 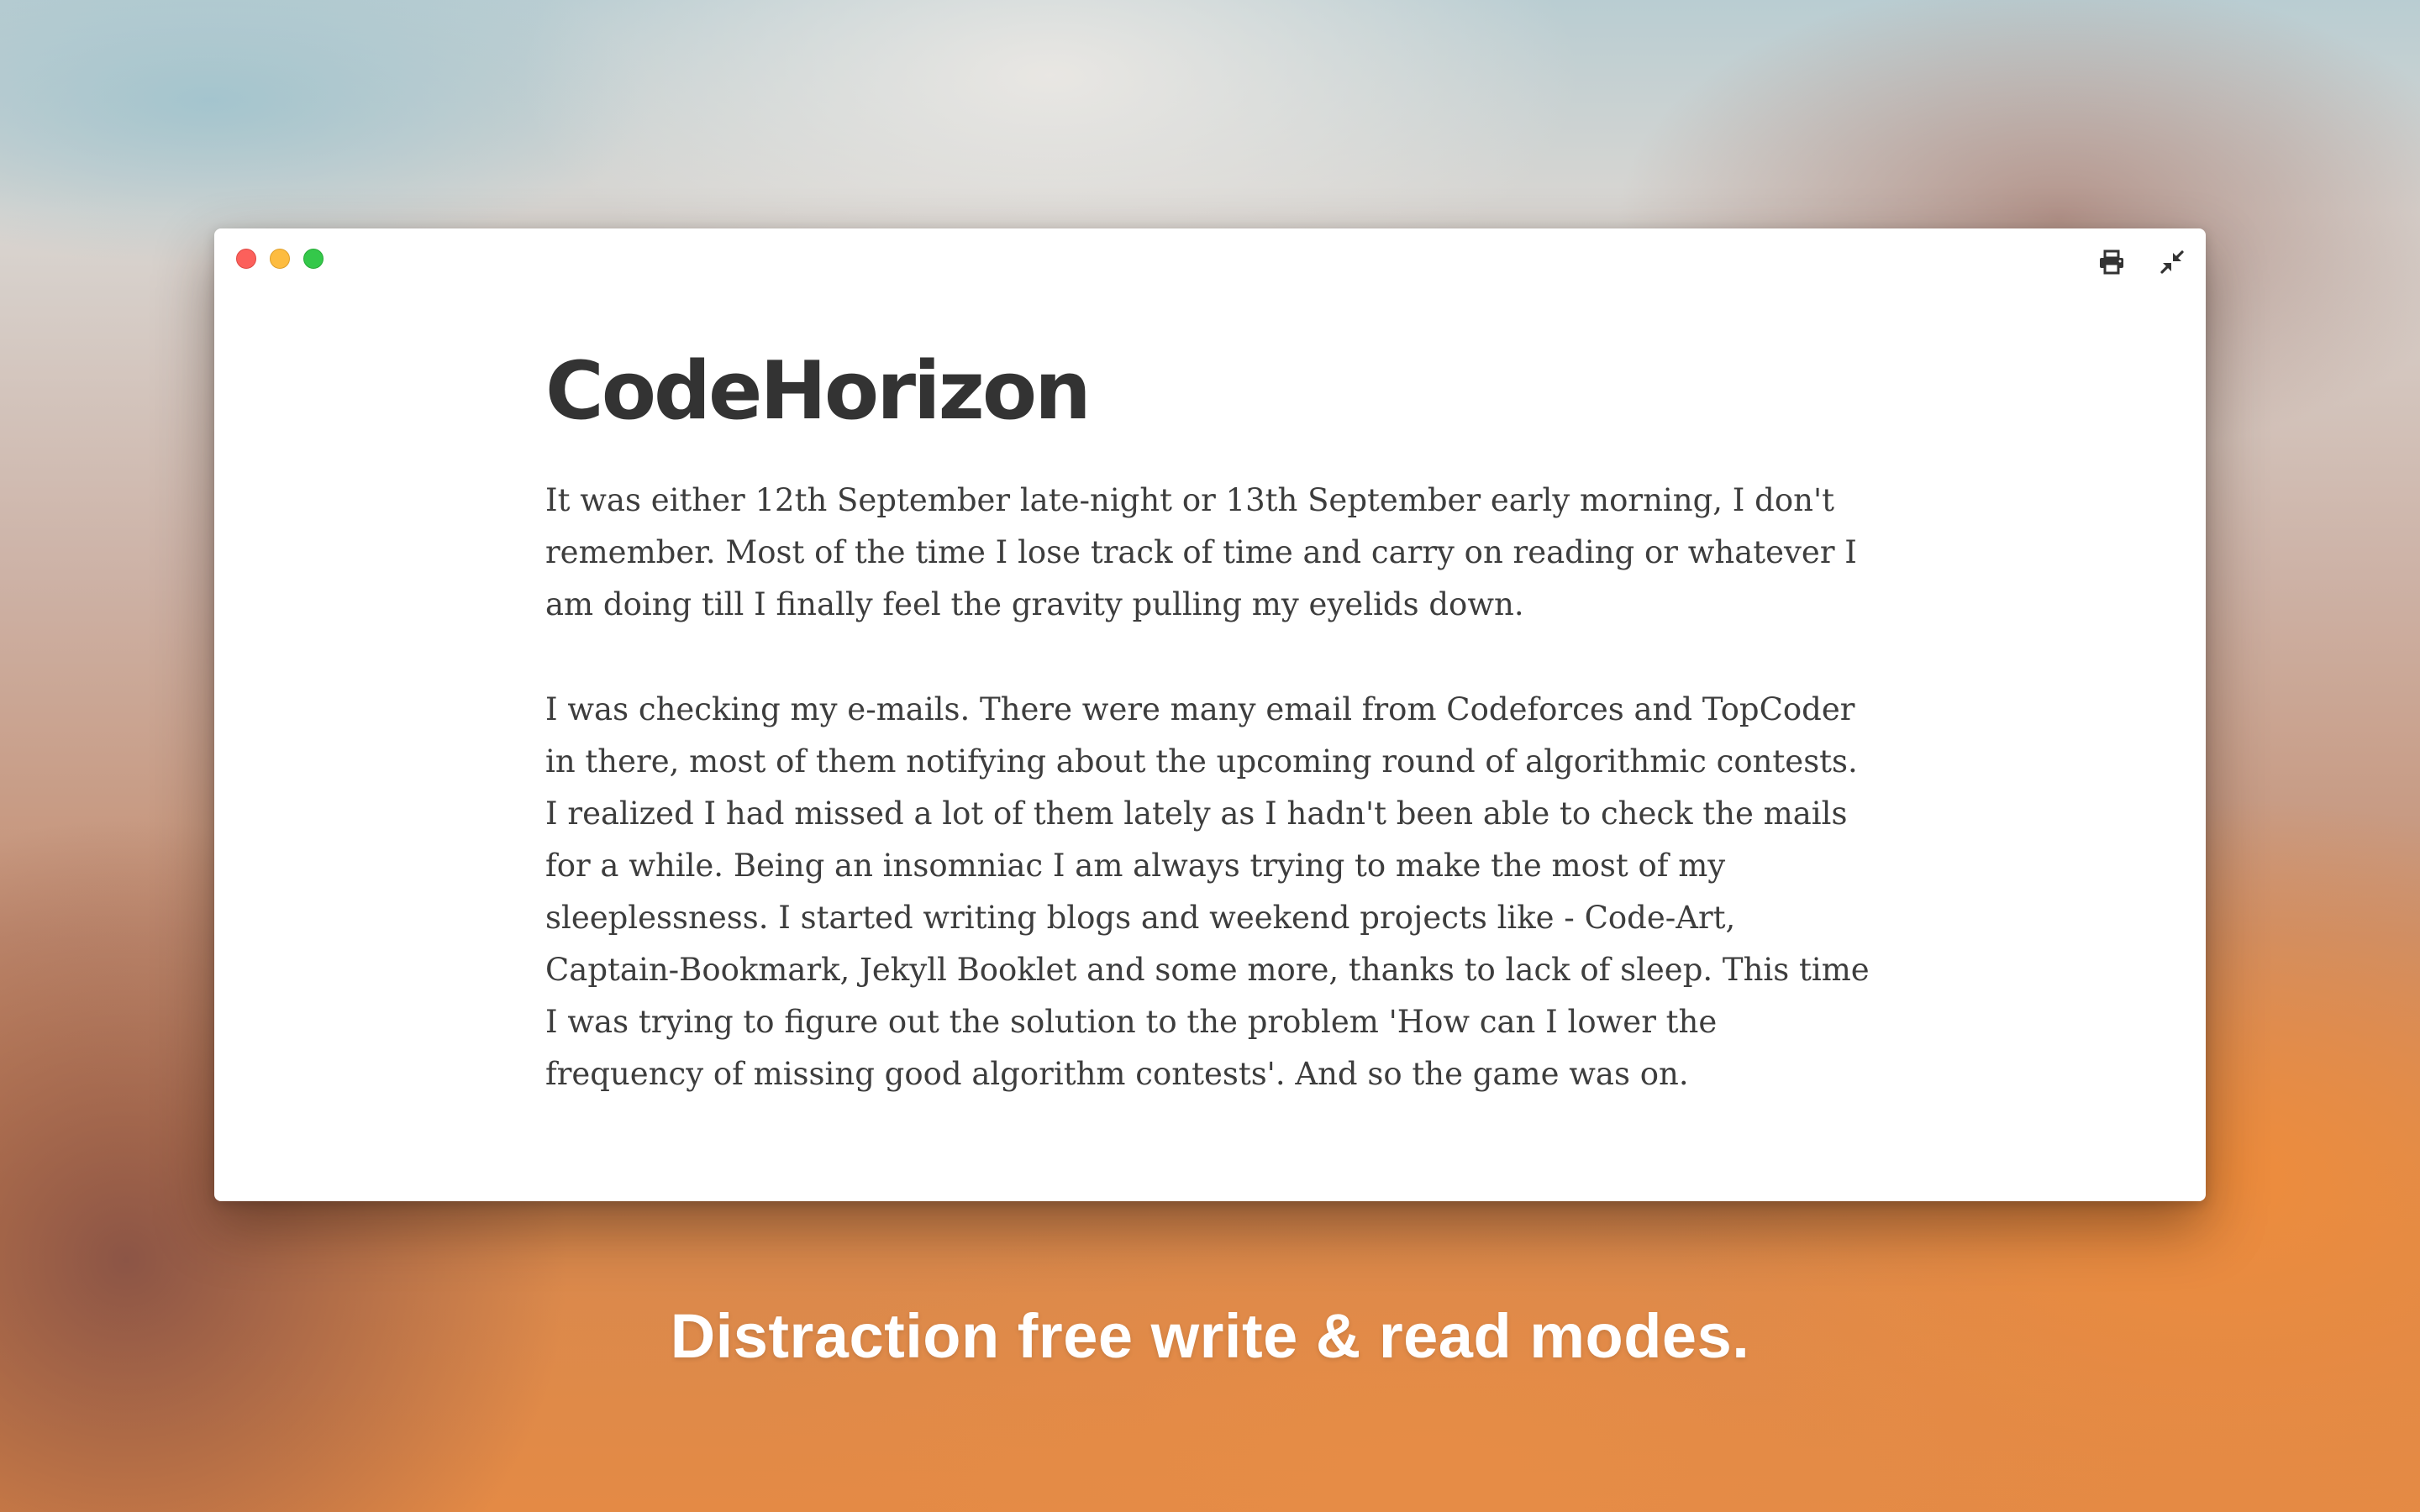 I want to click on document-title: CodeHorizon, so click(x=1209, y=391).